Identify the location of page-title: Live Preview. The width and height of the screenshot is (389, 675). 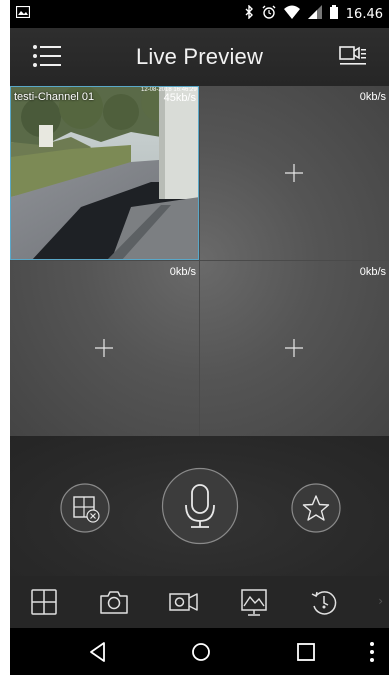
(199, 56).